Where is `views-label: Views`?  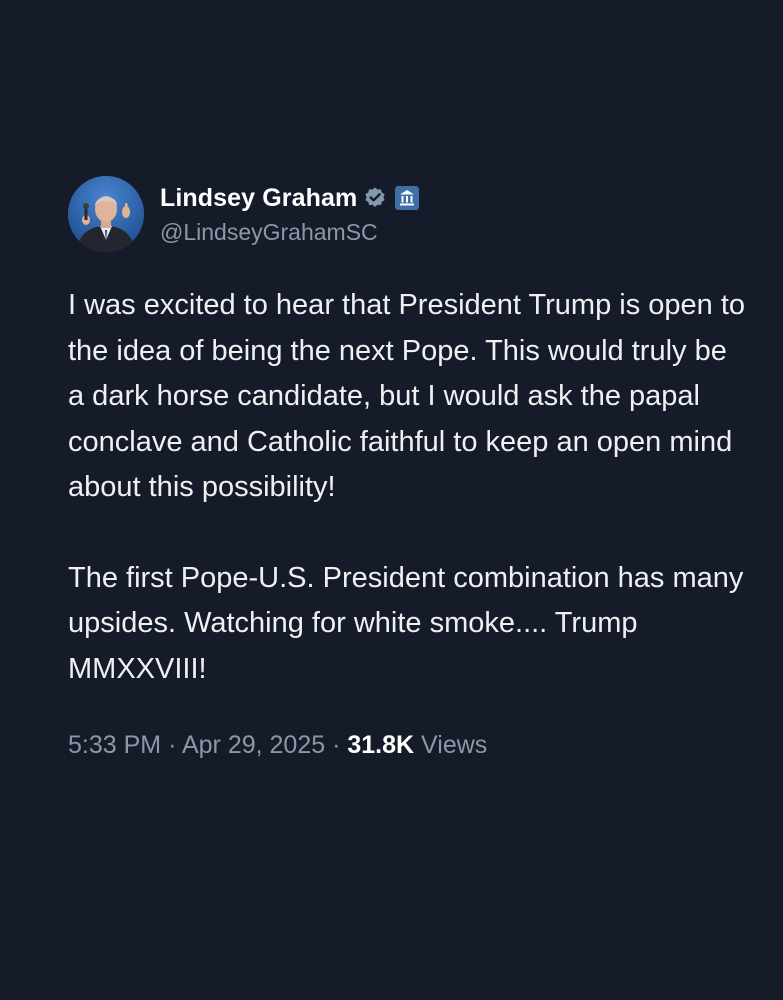
views-label: Views is located at coordinates (454, 745).